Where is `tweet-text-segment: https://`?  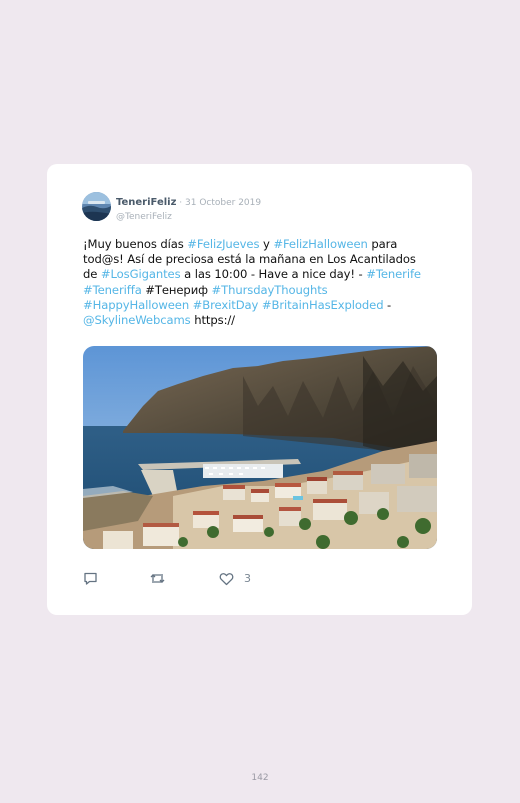 tweet-text-segment: https:// is located at coordinates (212, 320).